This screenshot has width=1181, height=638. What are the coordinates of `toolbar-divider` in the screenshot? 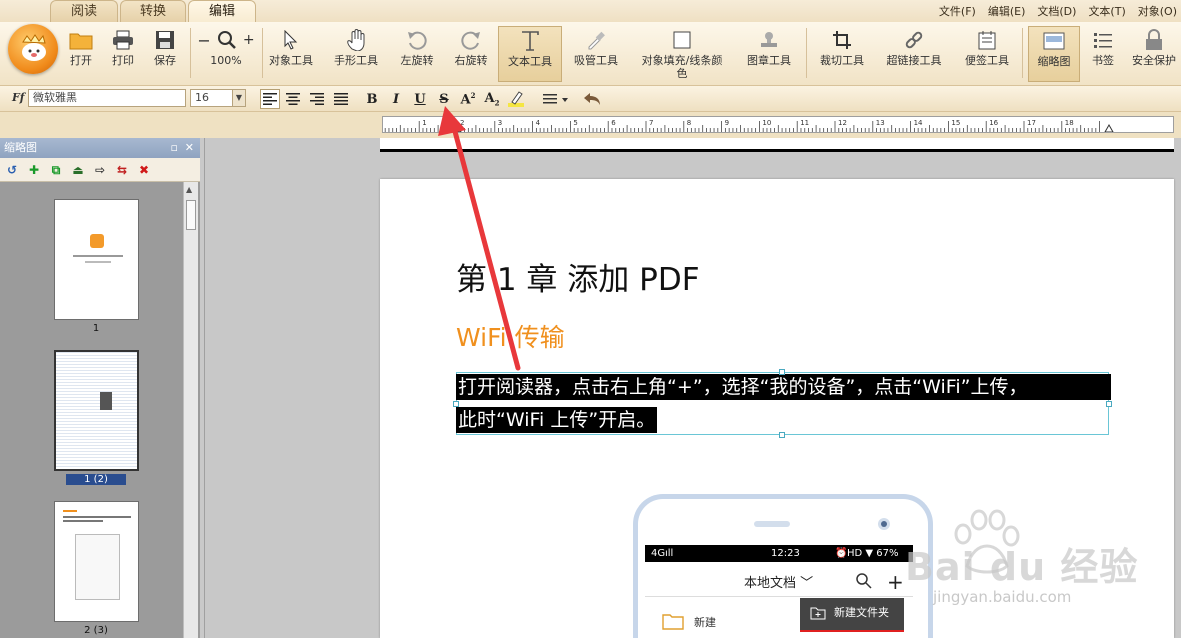 It's located at (806, 53).